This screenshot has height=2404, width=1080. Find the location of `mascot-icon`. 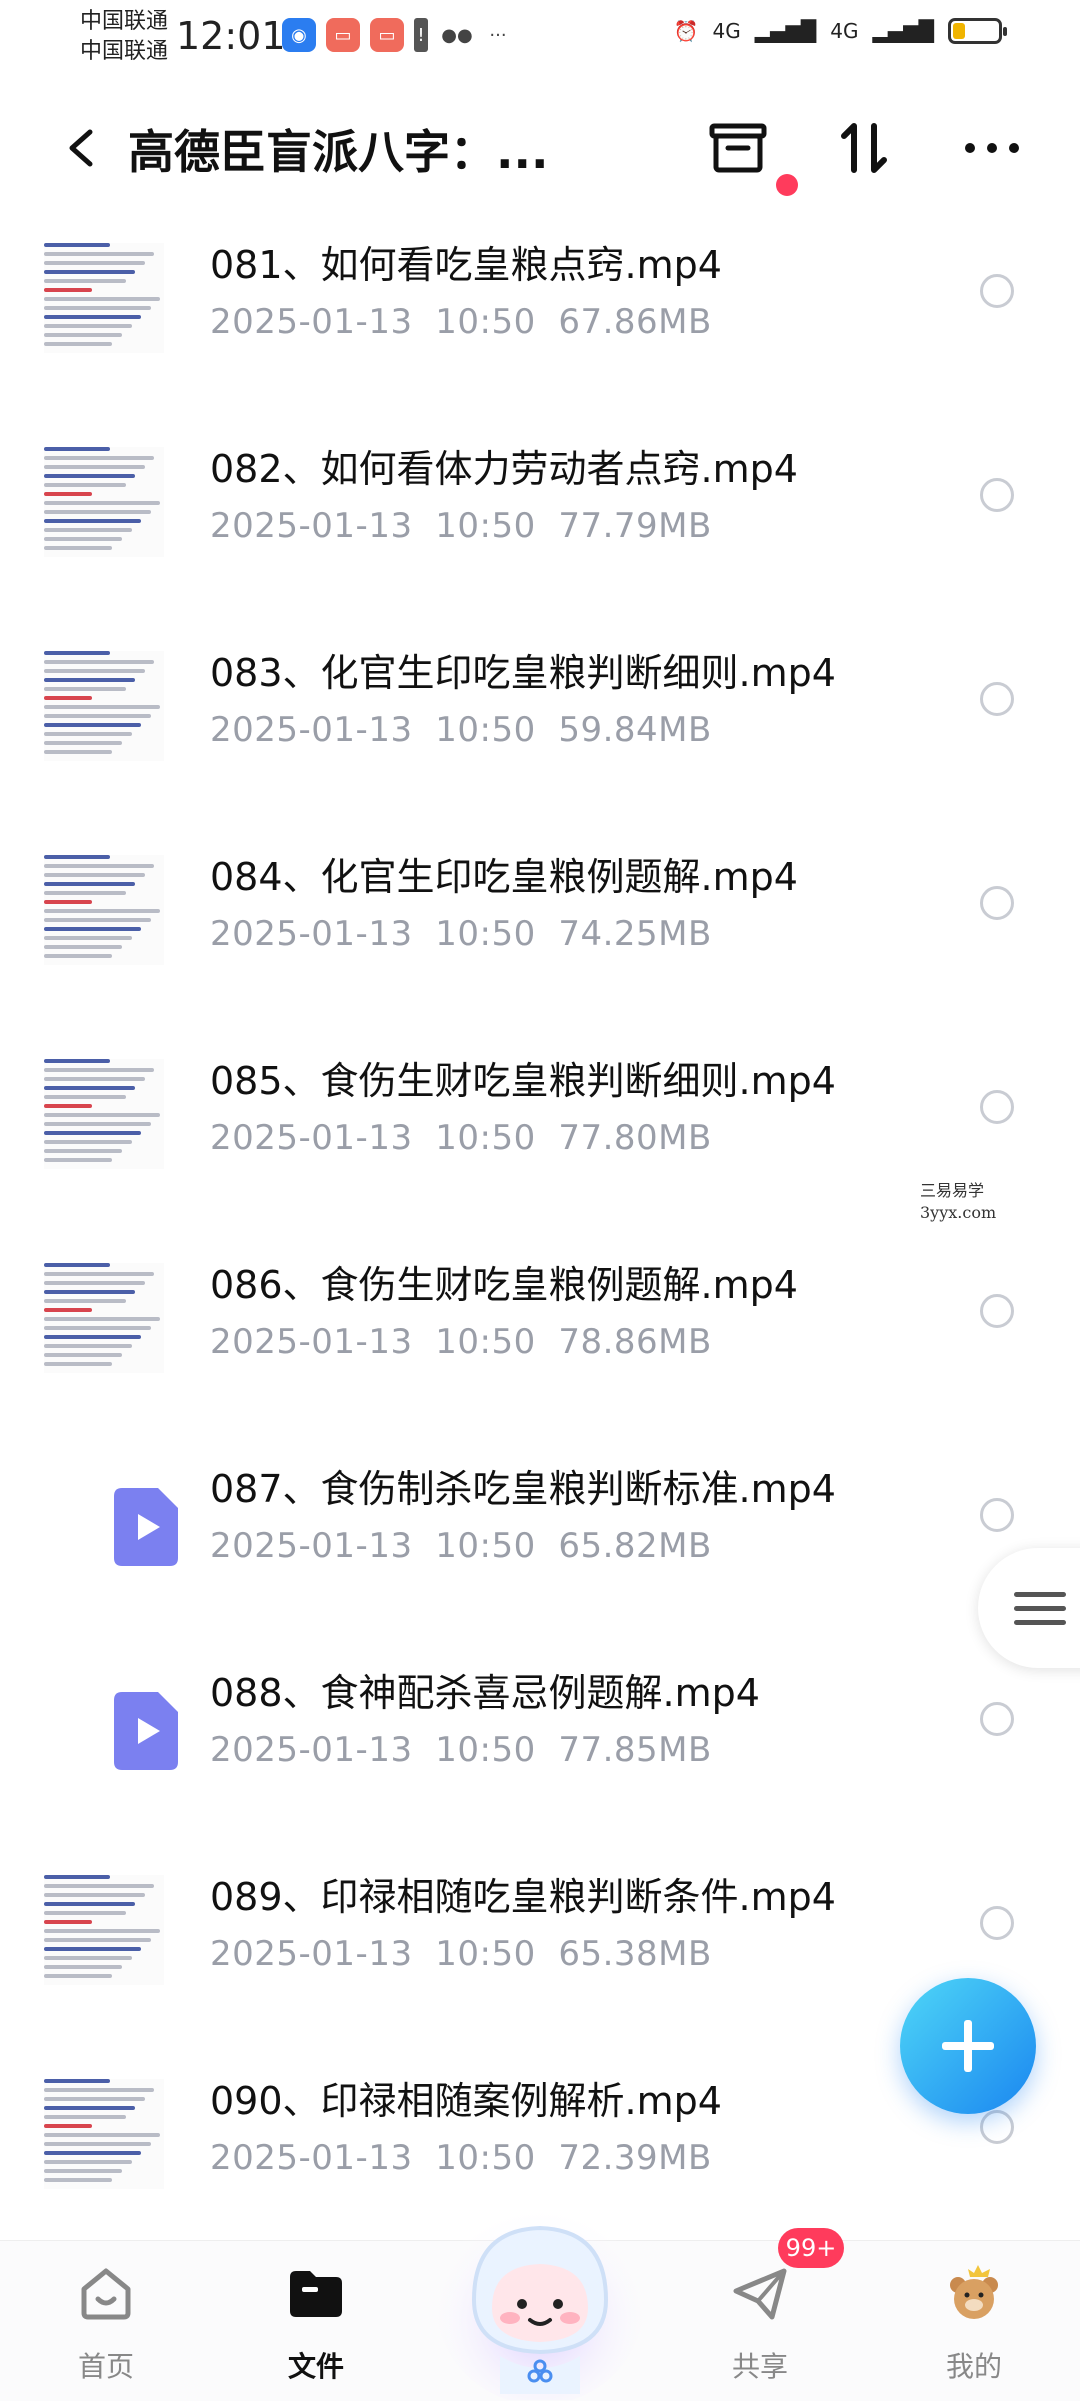

mascot-icon is located at coordinates (540, 2299).